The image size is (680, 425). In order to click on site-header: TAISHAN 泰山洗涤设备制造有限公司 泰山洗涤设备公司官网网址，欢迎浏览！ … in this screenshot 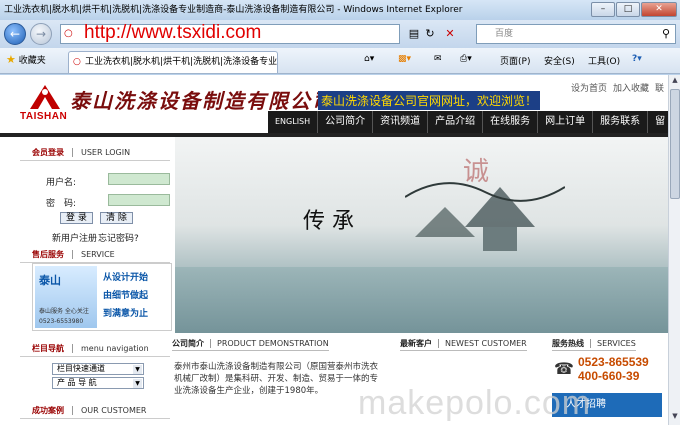, I will do `click(334, 106)`.